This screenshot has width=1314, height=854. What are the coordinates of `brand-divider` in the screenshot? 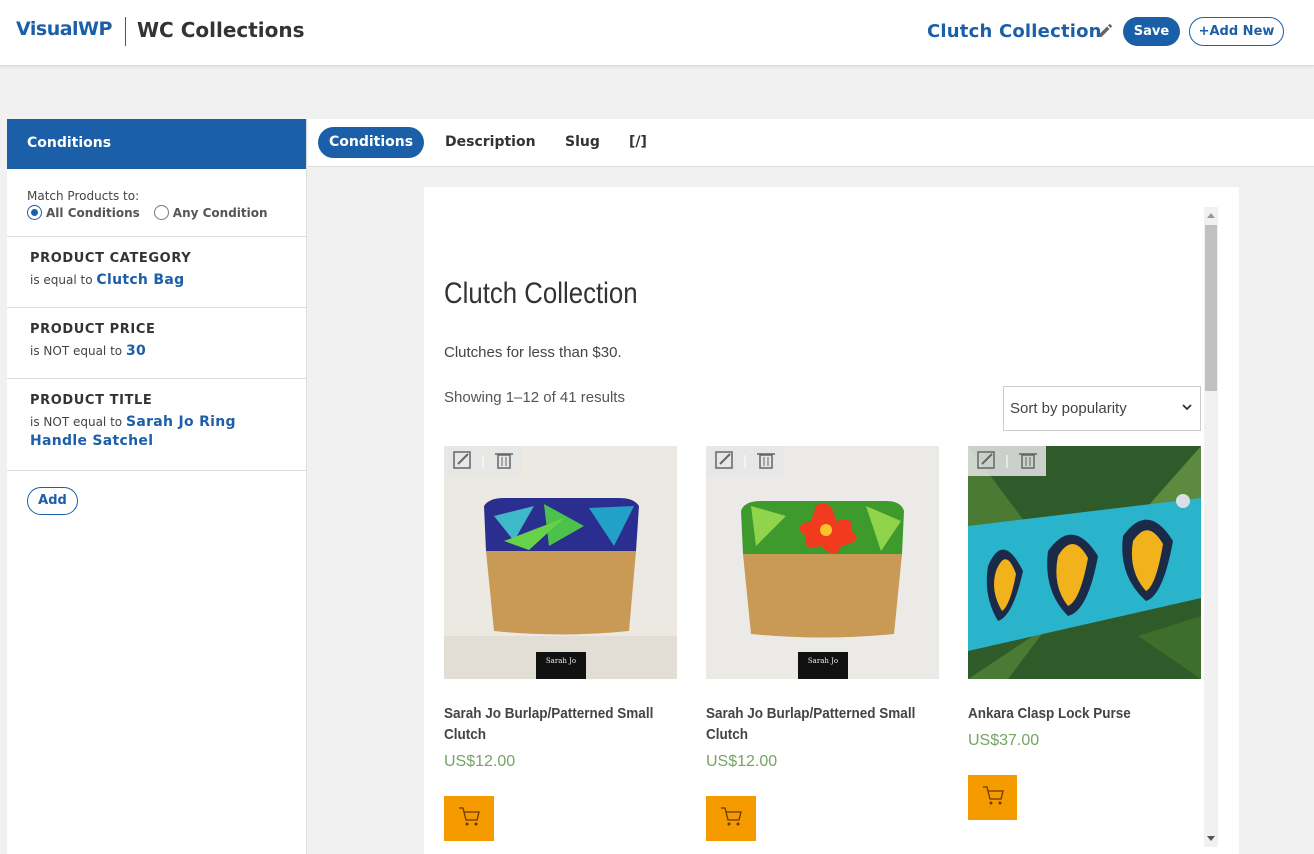 It's located at (125, 31).